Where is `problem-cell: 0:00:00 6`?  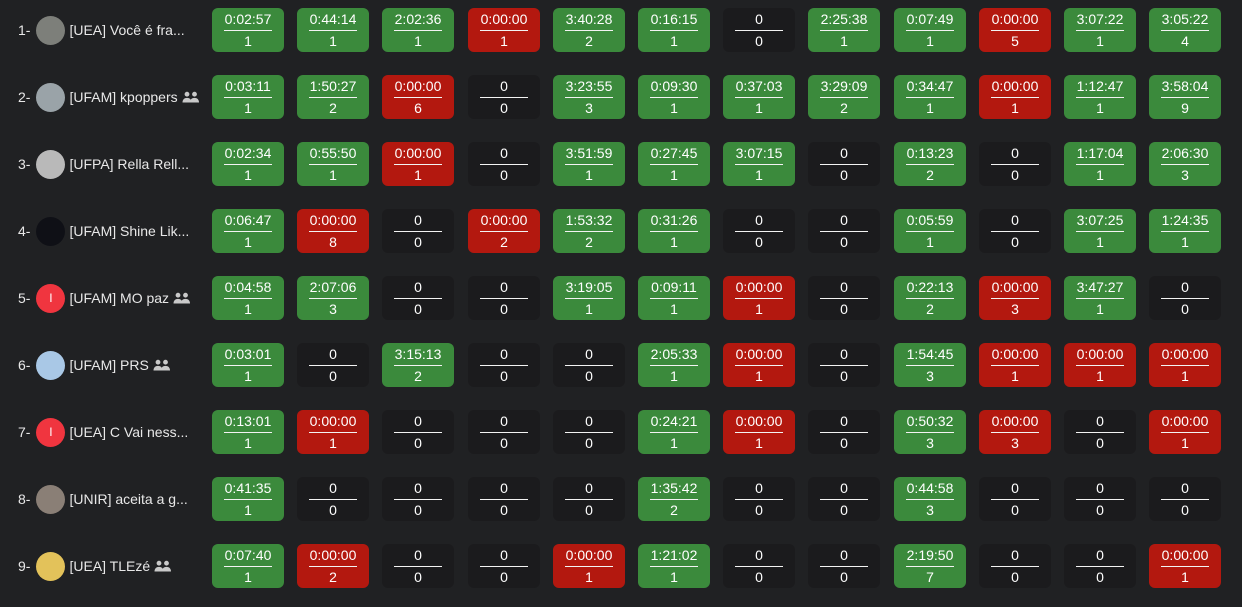 problem-cell: 0:00:00 6 is located at coordinates (418, 97).